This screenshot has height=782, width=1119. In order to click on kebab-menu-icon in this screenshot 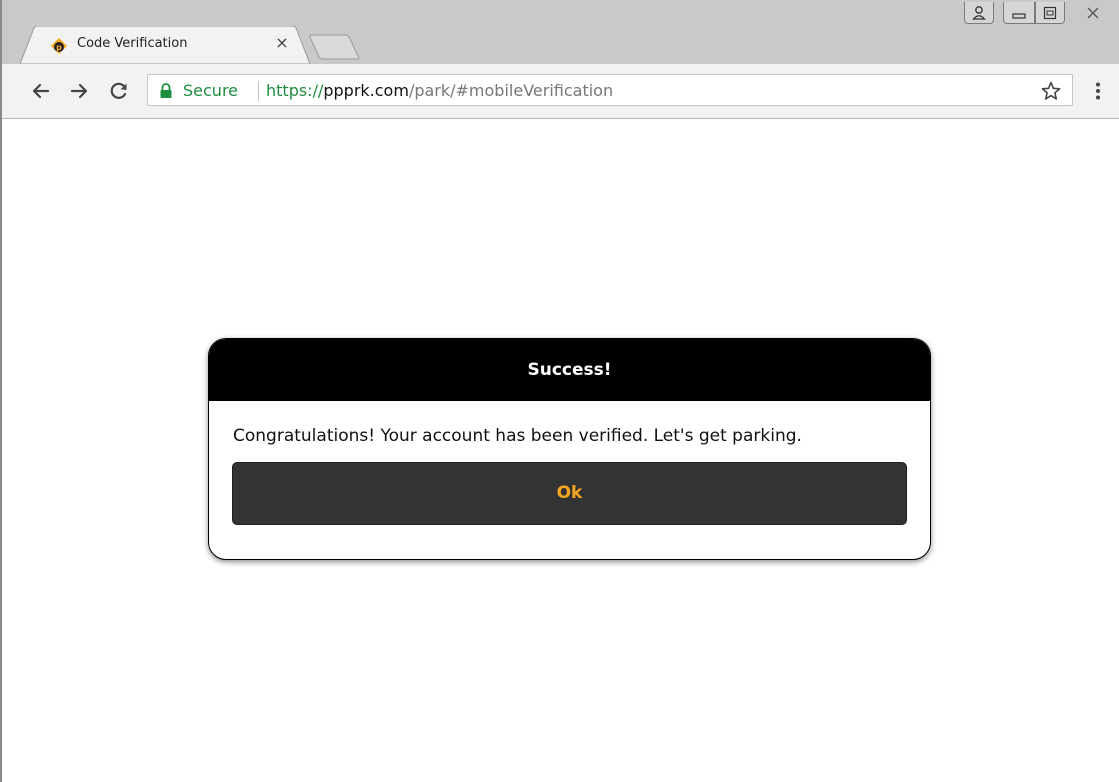, I will do `click(1098, 91)`.